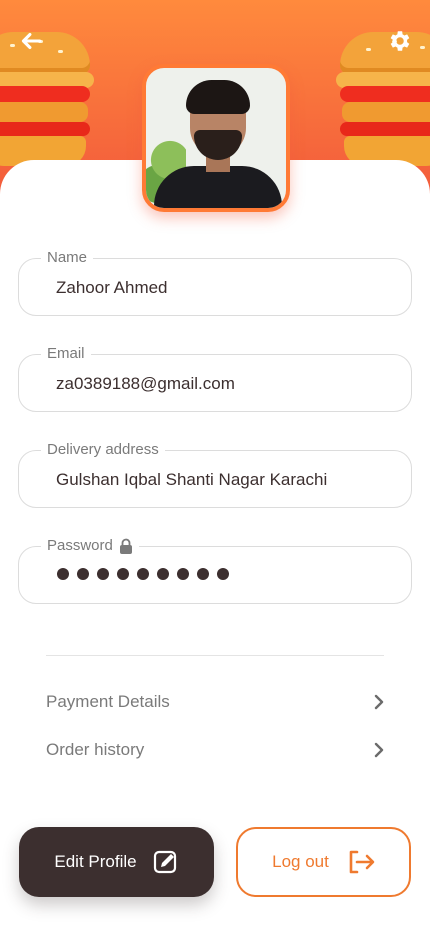 The width and height of the screenshot is (430, 932). What do you see at coordinates (216, 138) in the screenshot?
I see `avatar` at bounding box center [216, 138].